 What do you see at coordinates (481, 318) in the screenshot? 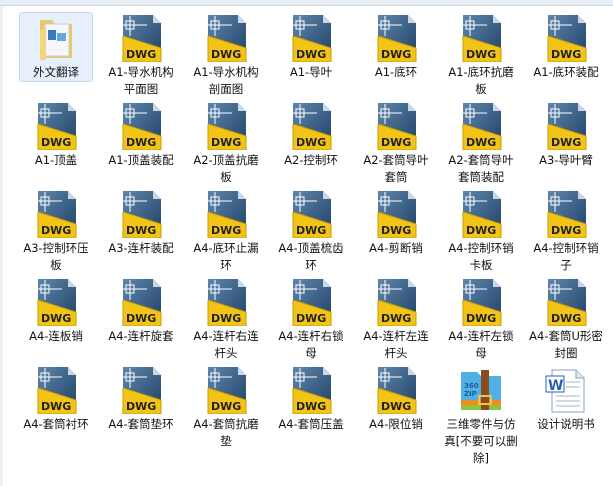
I see `file-item-dwg: DWG A4-连杆左锁母` at bounding box center [481, 318].